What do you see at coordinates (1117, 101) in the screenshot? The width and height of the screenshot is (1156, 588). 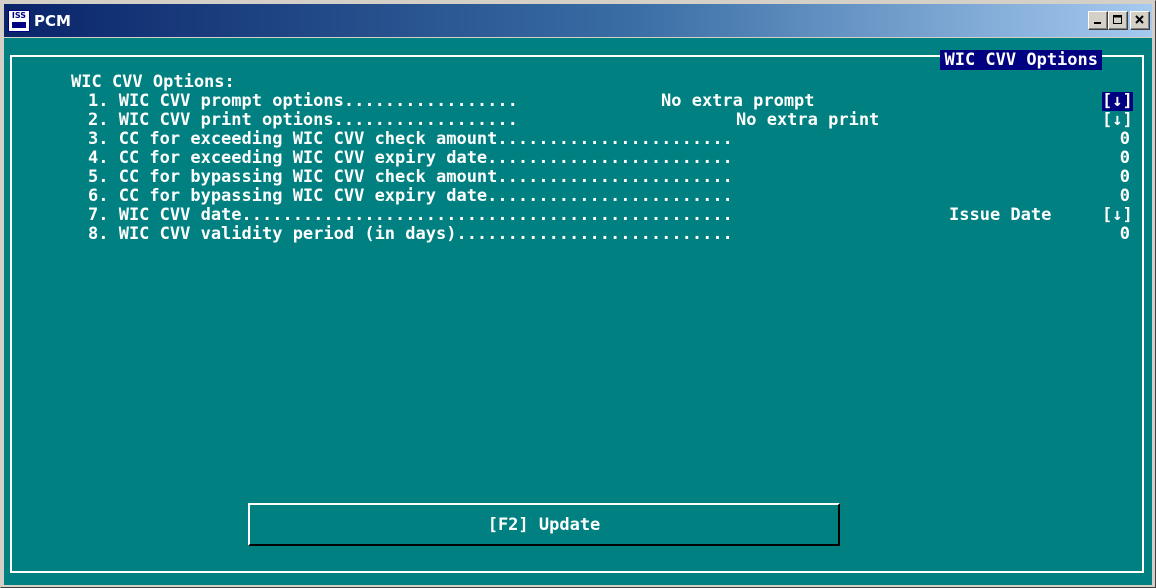 I see `option-1-dropdown-icon: [↓]` at bounding box center [1117, 101].